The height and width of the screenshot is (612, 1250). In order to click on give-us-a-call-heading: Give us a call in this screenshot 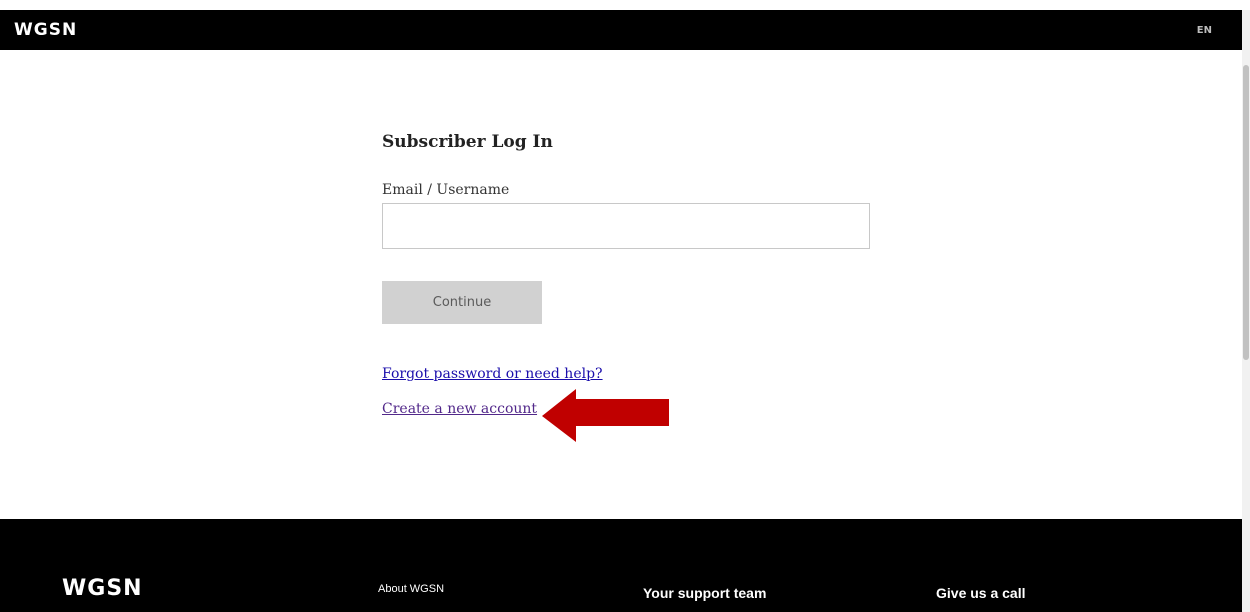, I will do `click(981, 593)`.